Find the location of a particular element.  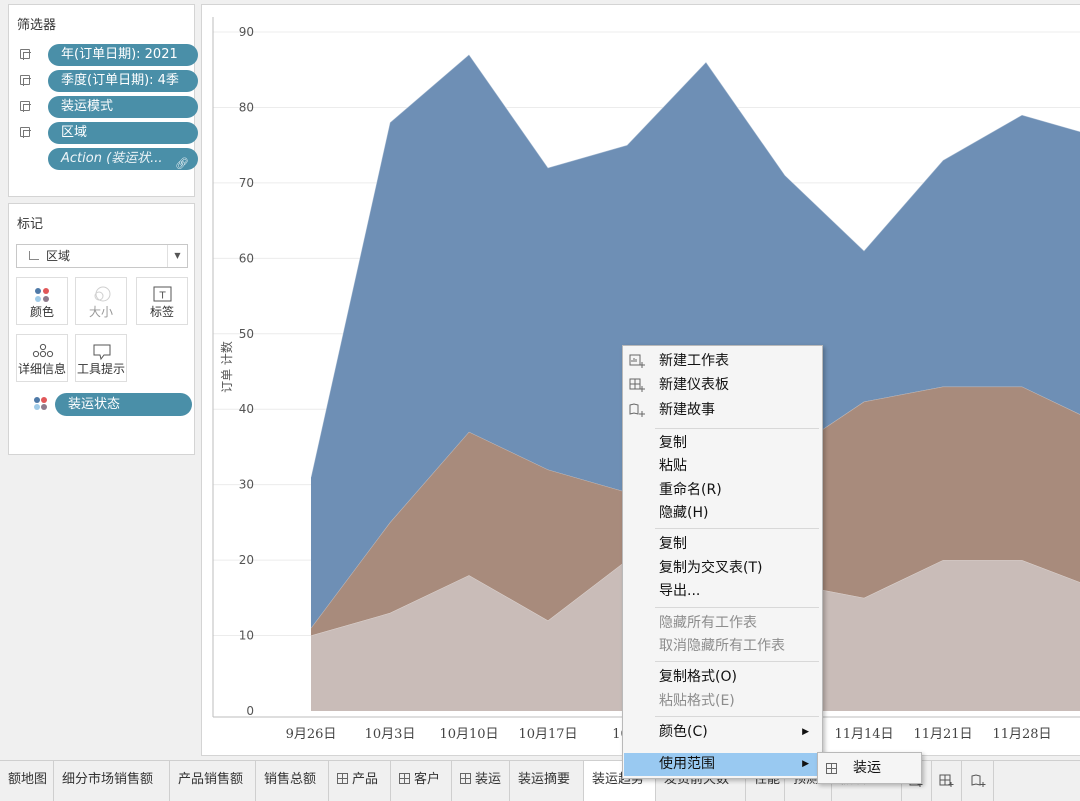

menu-item: 隐藏所有工作表 is located at coordinates (722, 623).